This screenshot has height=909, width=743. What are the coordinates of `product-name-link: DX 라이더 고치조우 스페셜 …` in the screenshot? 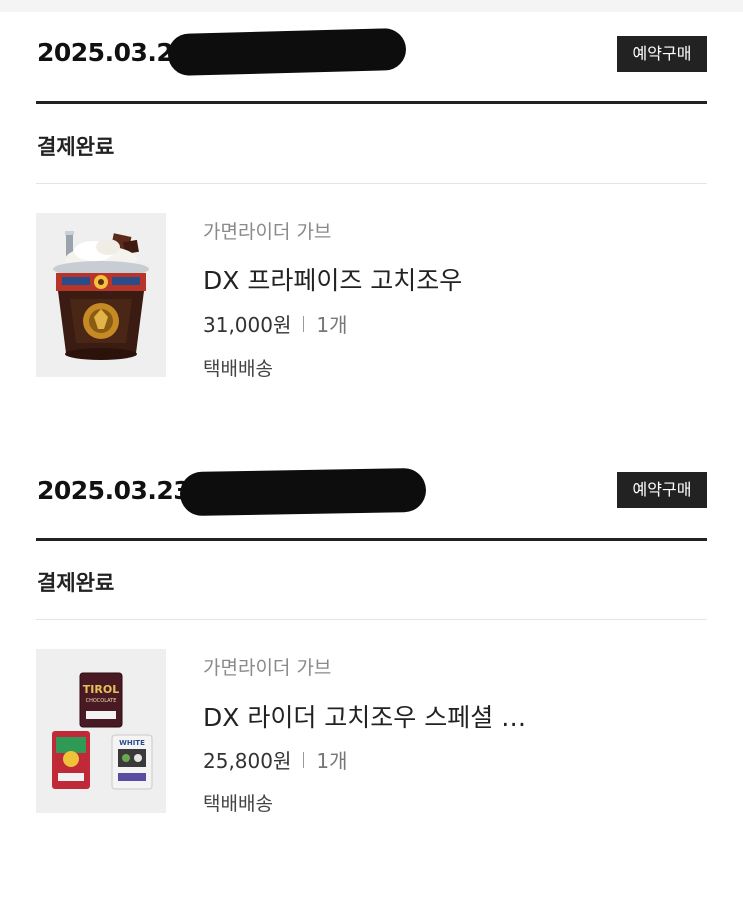 It's located at (364, 716).